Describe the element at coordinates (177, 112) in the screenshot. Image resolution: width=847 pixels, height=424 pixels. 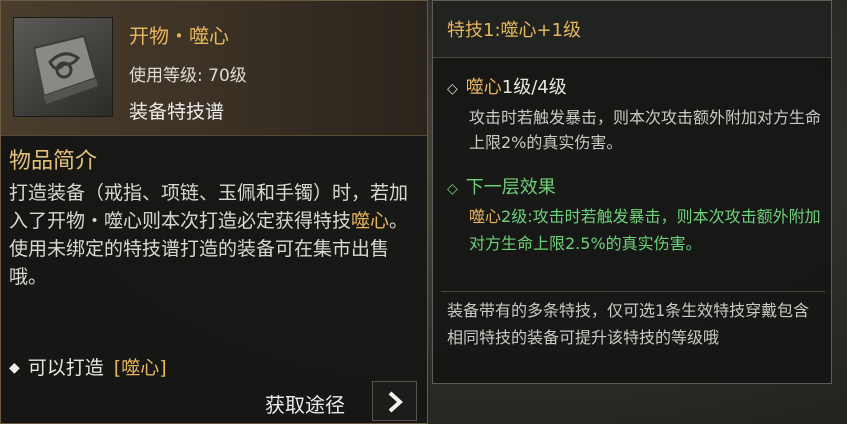
I see `item-type: 装备特技谱` at that location.